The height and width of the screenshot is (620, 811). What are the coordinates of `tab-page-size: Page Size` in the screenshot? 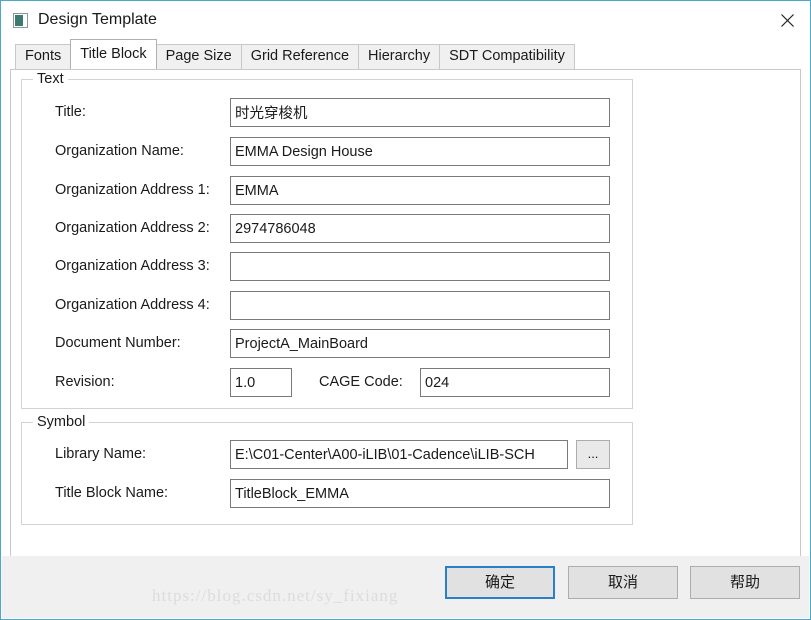 It's located at (198, 56).